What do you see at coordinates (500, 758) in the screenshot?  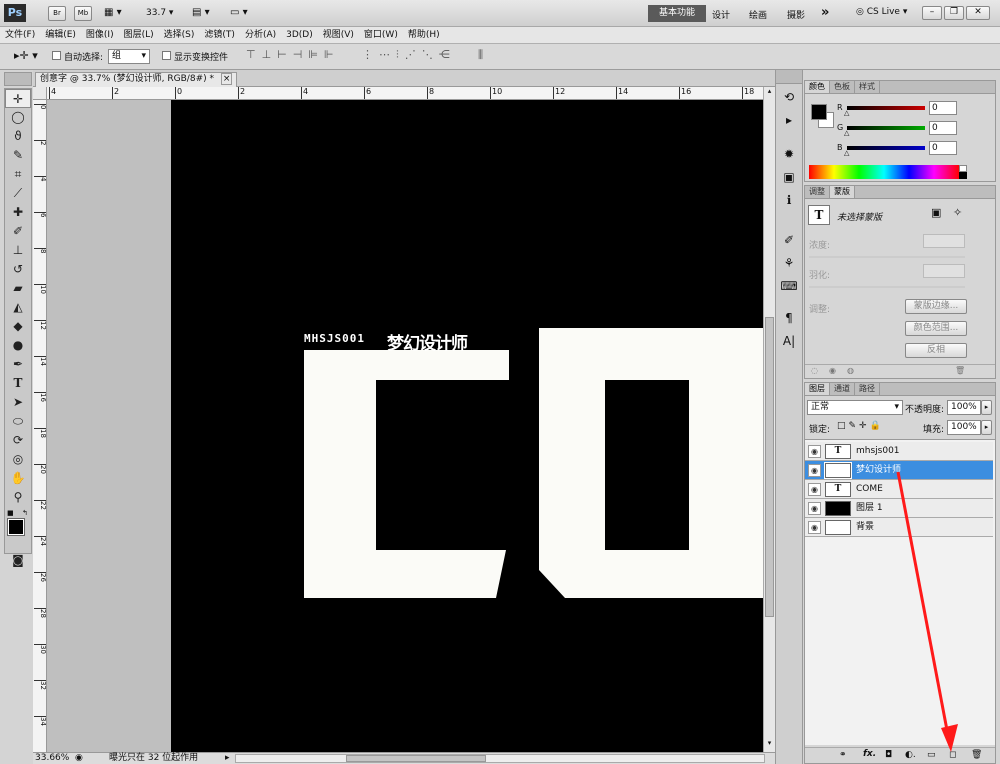 I see `horizontal-scrollbar` at bounding box center [500, 758].